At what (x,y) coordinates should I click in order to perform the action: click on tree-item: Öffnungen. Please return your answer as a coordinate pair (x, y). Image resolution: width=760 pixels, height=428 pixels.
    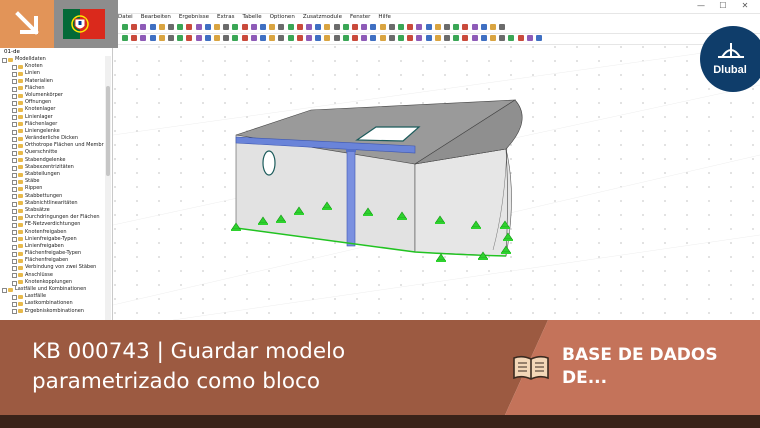
    Looking at the image, I should click on (52, 102).